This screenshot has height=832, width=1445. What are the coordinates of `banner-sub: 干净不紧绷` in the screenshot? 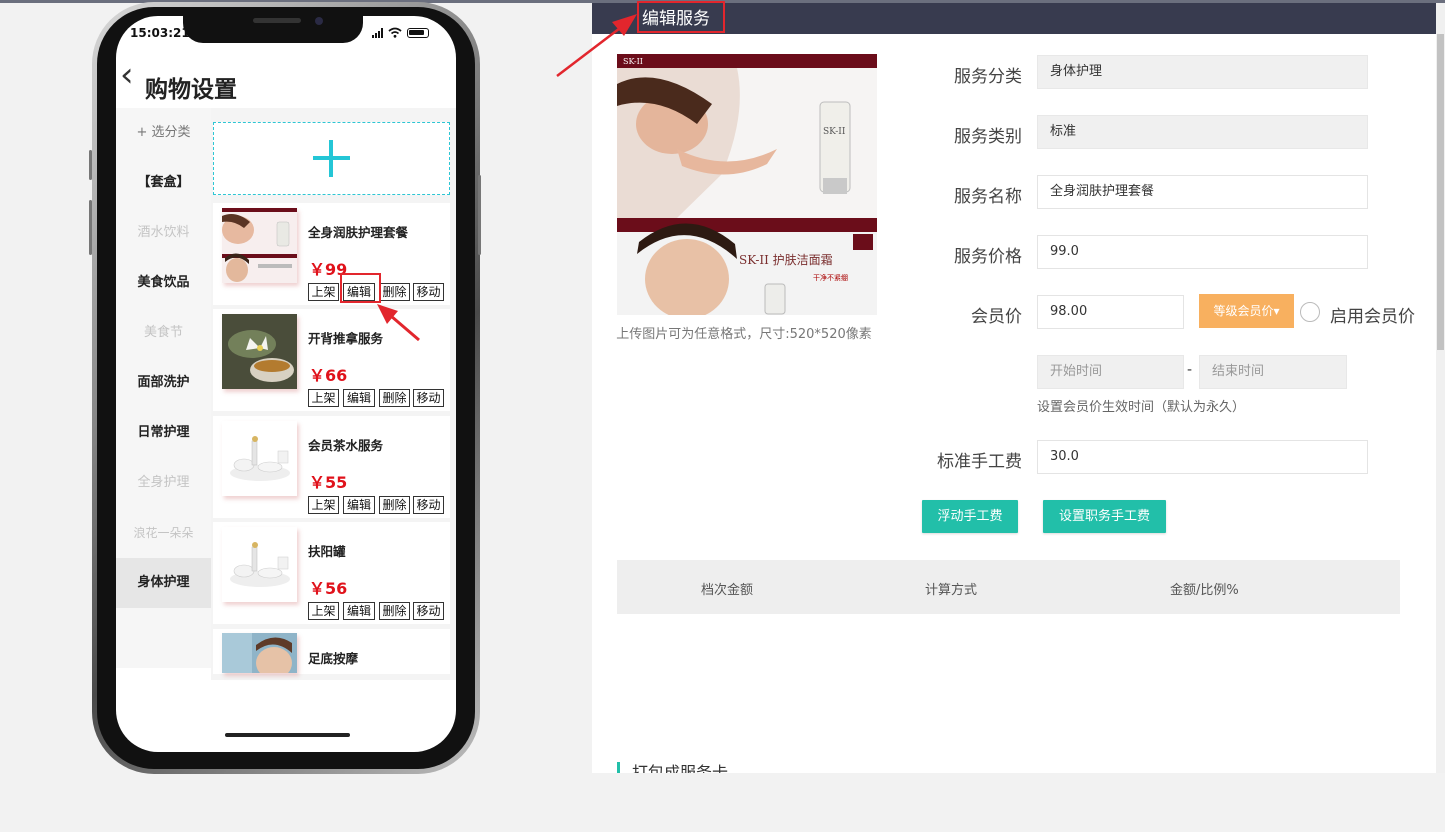 It's located at (830, 277).